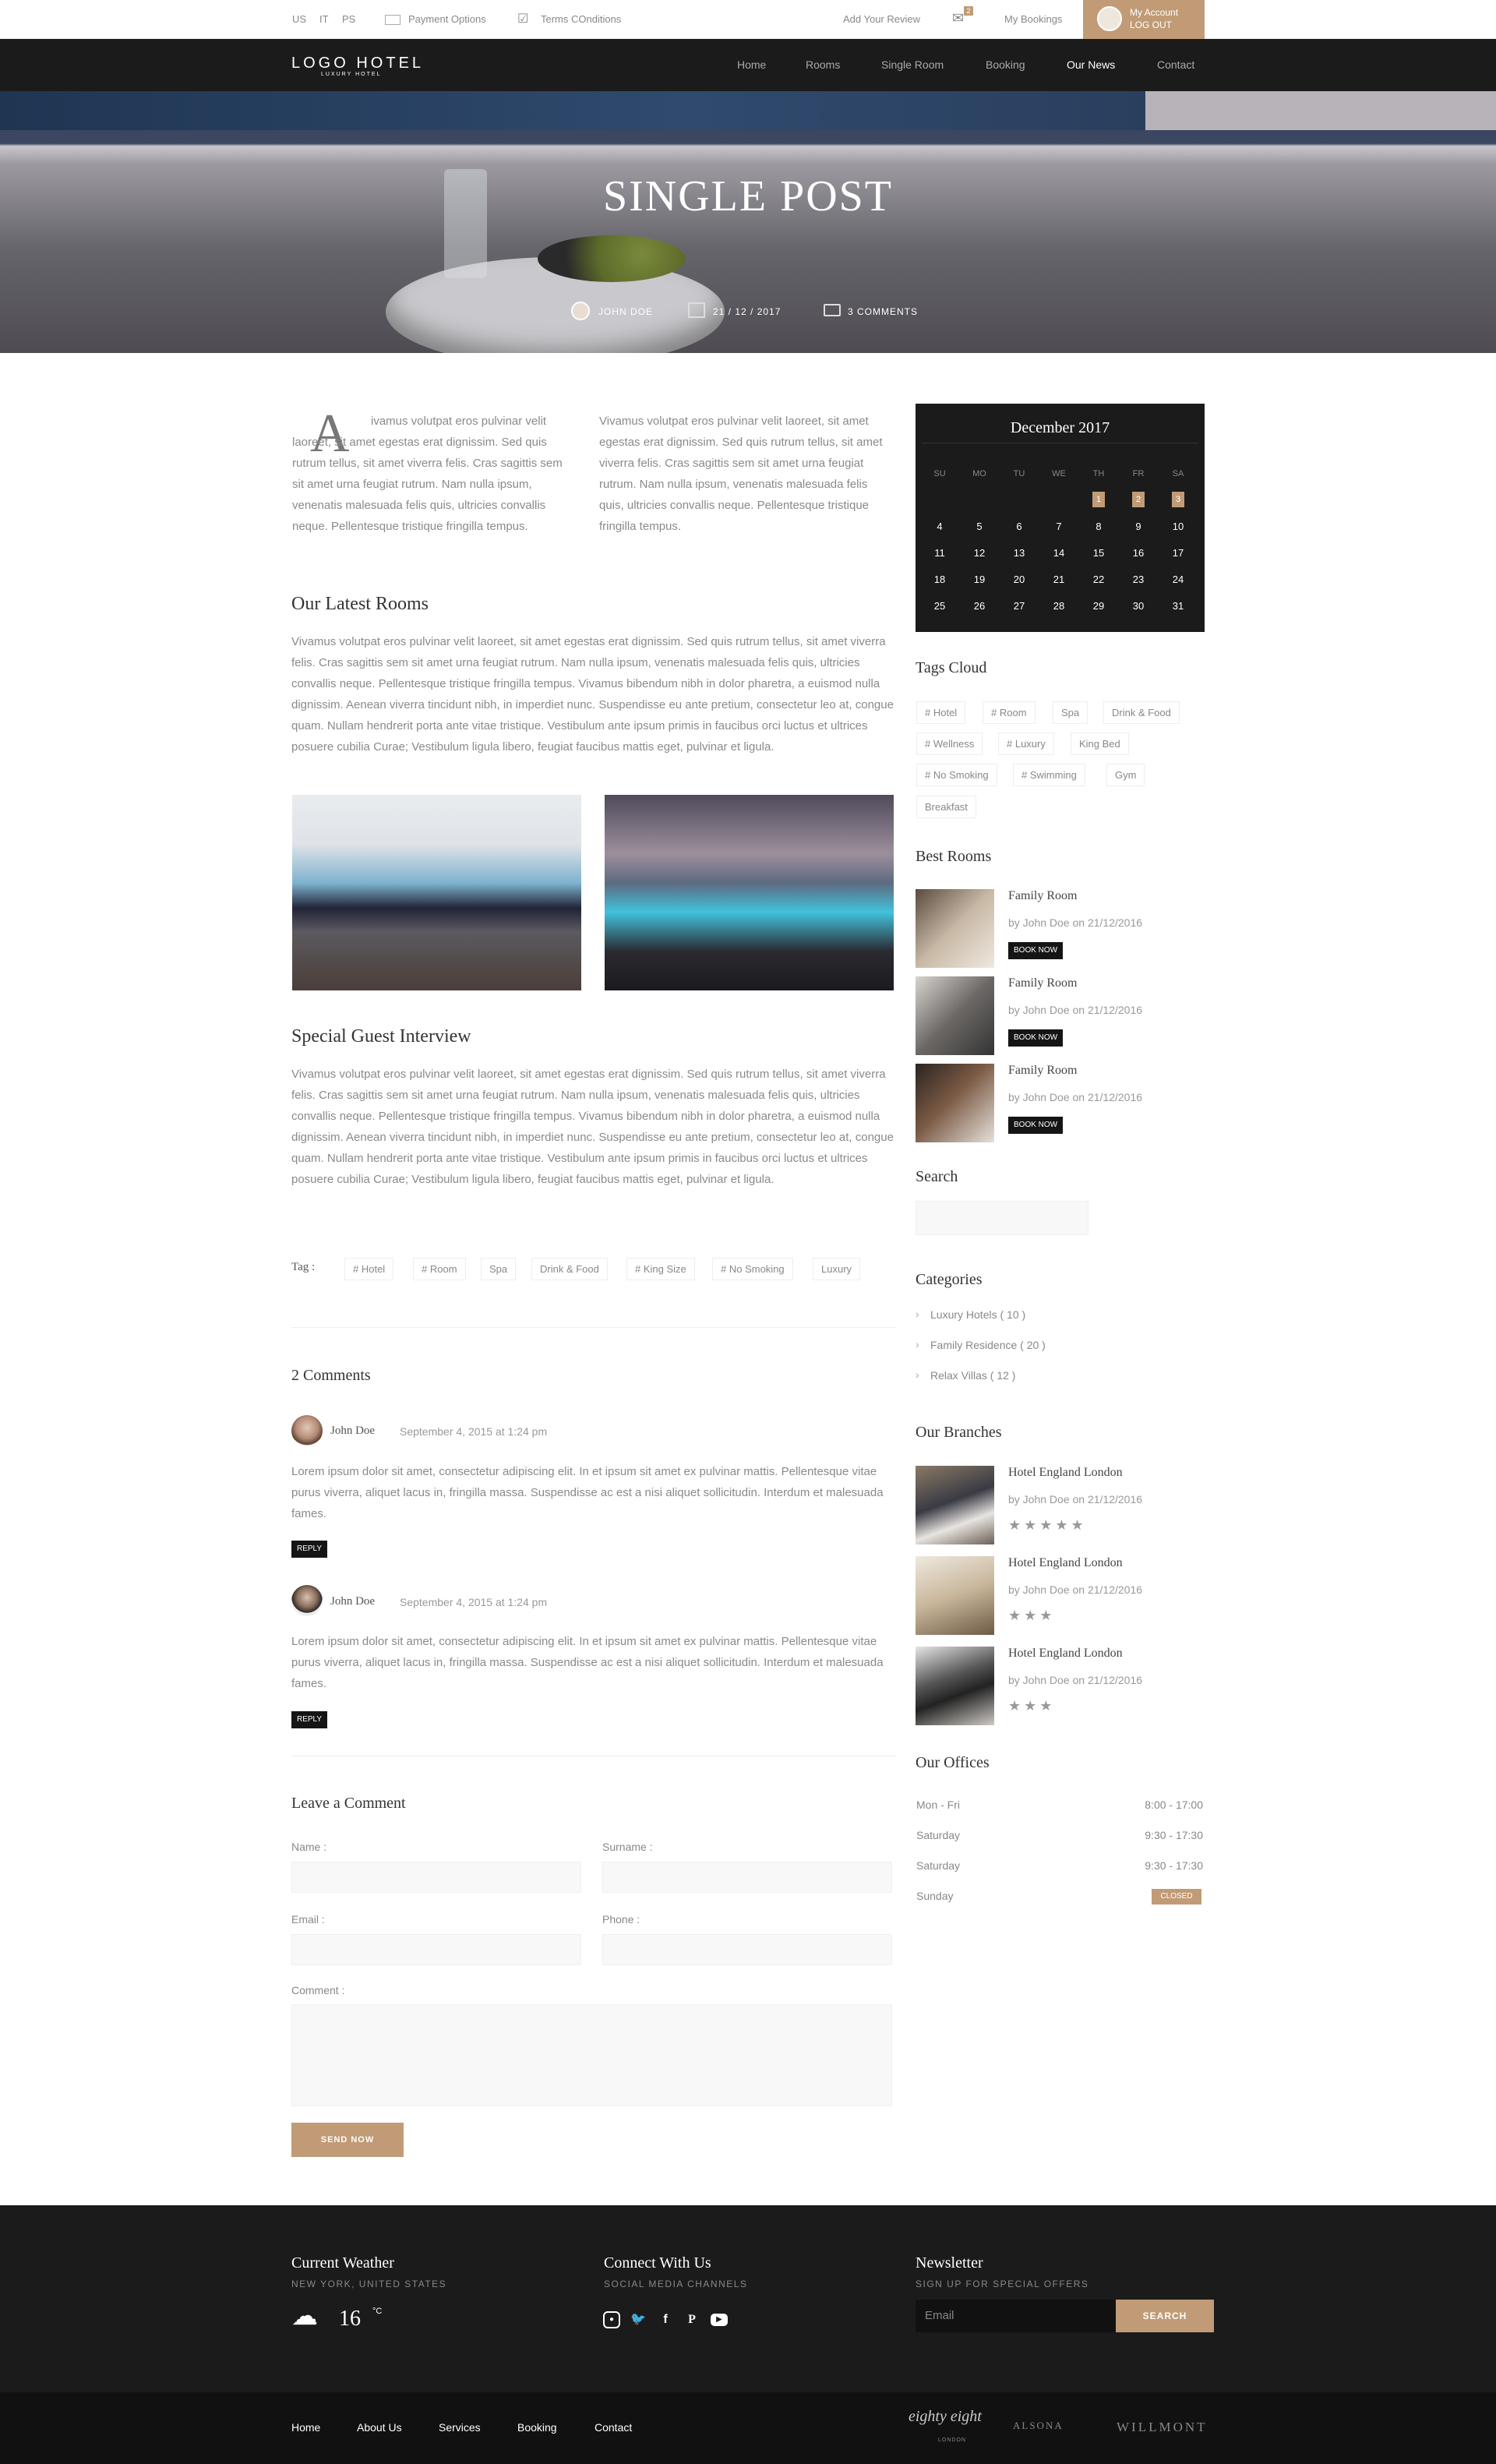 This screenshot has width=1496, height=2464. What do you see at coordinates (747, 1877) in the screenshot?
I see `surname-field` at bounding box center [747, 1877].